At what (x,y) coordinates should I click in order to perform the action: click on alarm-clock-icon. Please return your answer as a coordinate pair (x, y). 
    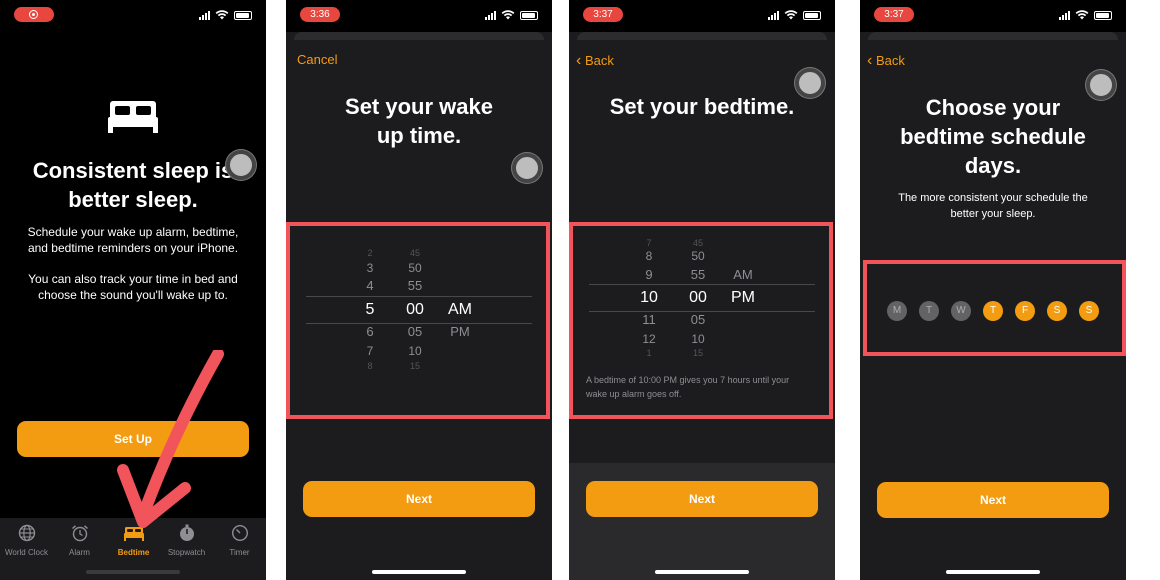
    Looking at the image, I should click on (79, 533).